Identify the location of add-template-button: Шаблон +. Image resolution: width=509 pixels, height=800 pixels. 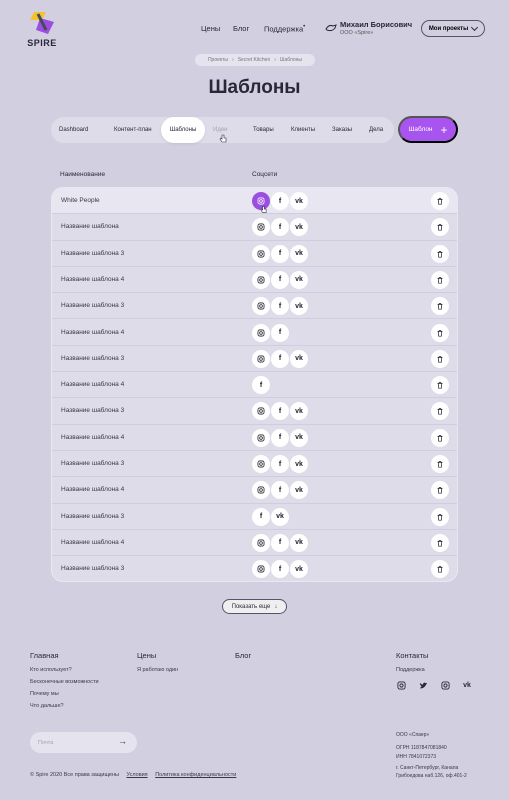
(428, 129).